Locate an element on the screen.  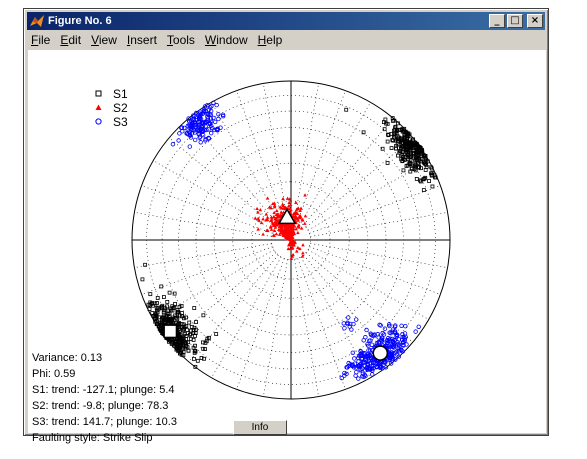
title-bar: Figure No. 6 _ □ × is located at coordinates (286, 21).